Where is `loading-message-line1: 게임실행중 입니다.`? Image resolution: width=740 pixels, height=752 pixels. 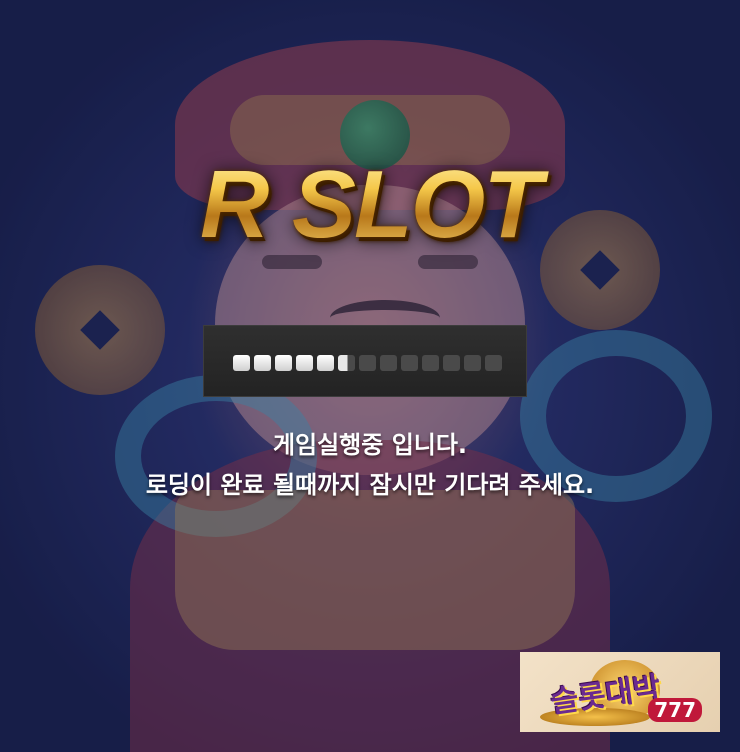
loading-message-line1: 게임실행중 입니다. is located at coordinates (370, 445).